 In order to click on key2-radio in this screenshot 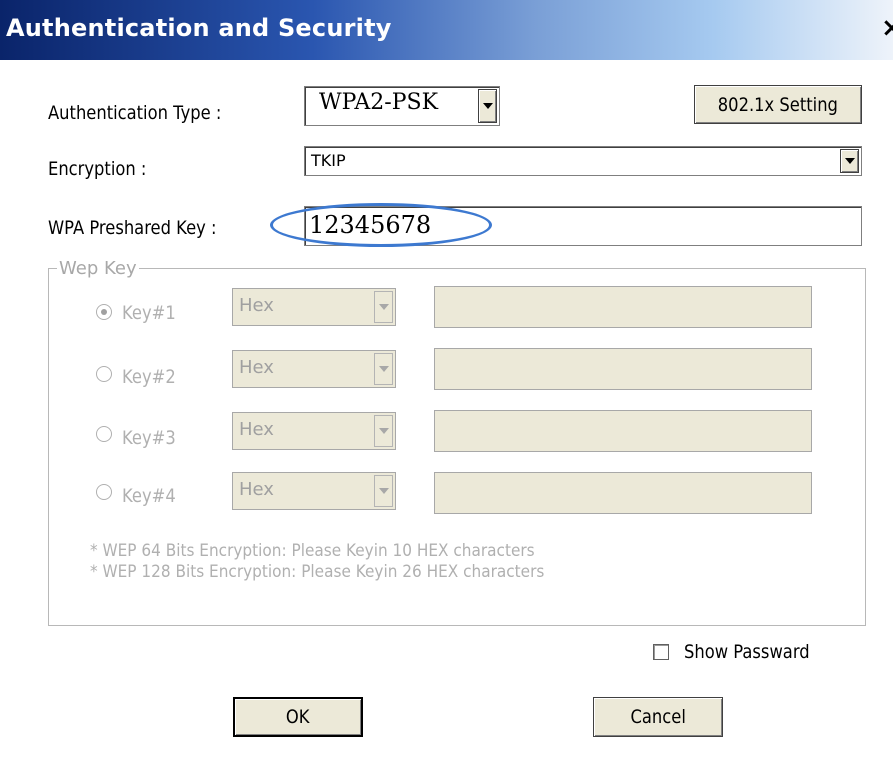, I will do `click(104, 374)`.